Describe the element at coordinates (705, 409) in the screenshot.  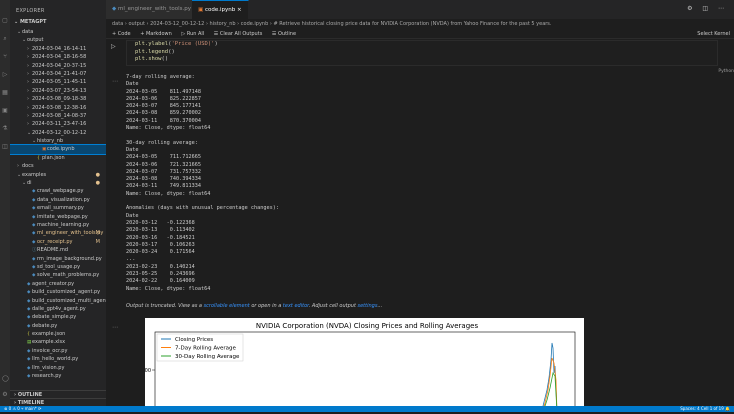
I see `status-right: Spaces: 4 Cell 1 of 19 🔔` at that location.